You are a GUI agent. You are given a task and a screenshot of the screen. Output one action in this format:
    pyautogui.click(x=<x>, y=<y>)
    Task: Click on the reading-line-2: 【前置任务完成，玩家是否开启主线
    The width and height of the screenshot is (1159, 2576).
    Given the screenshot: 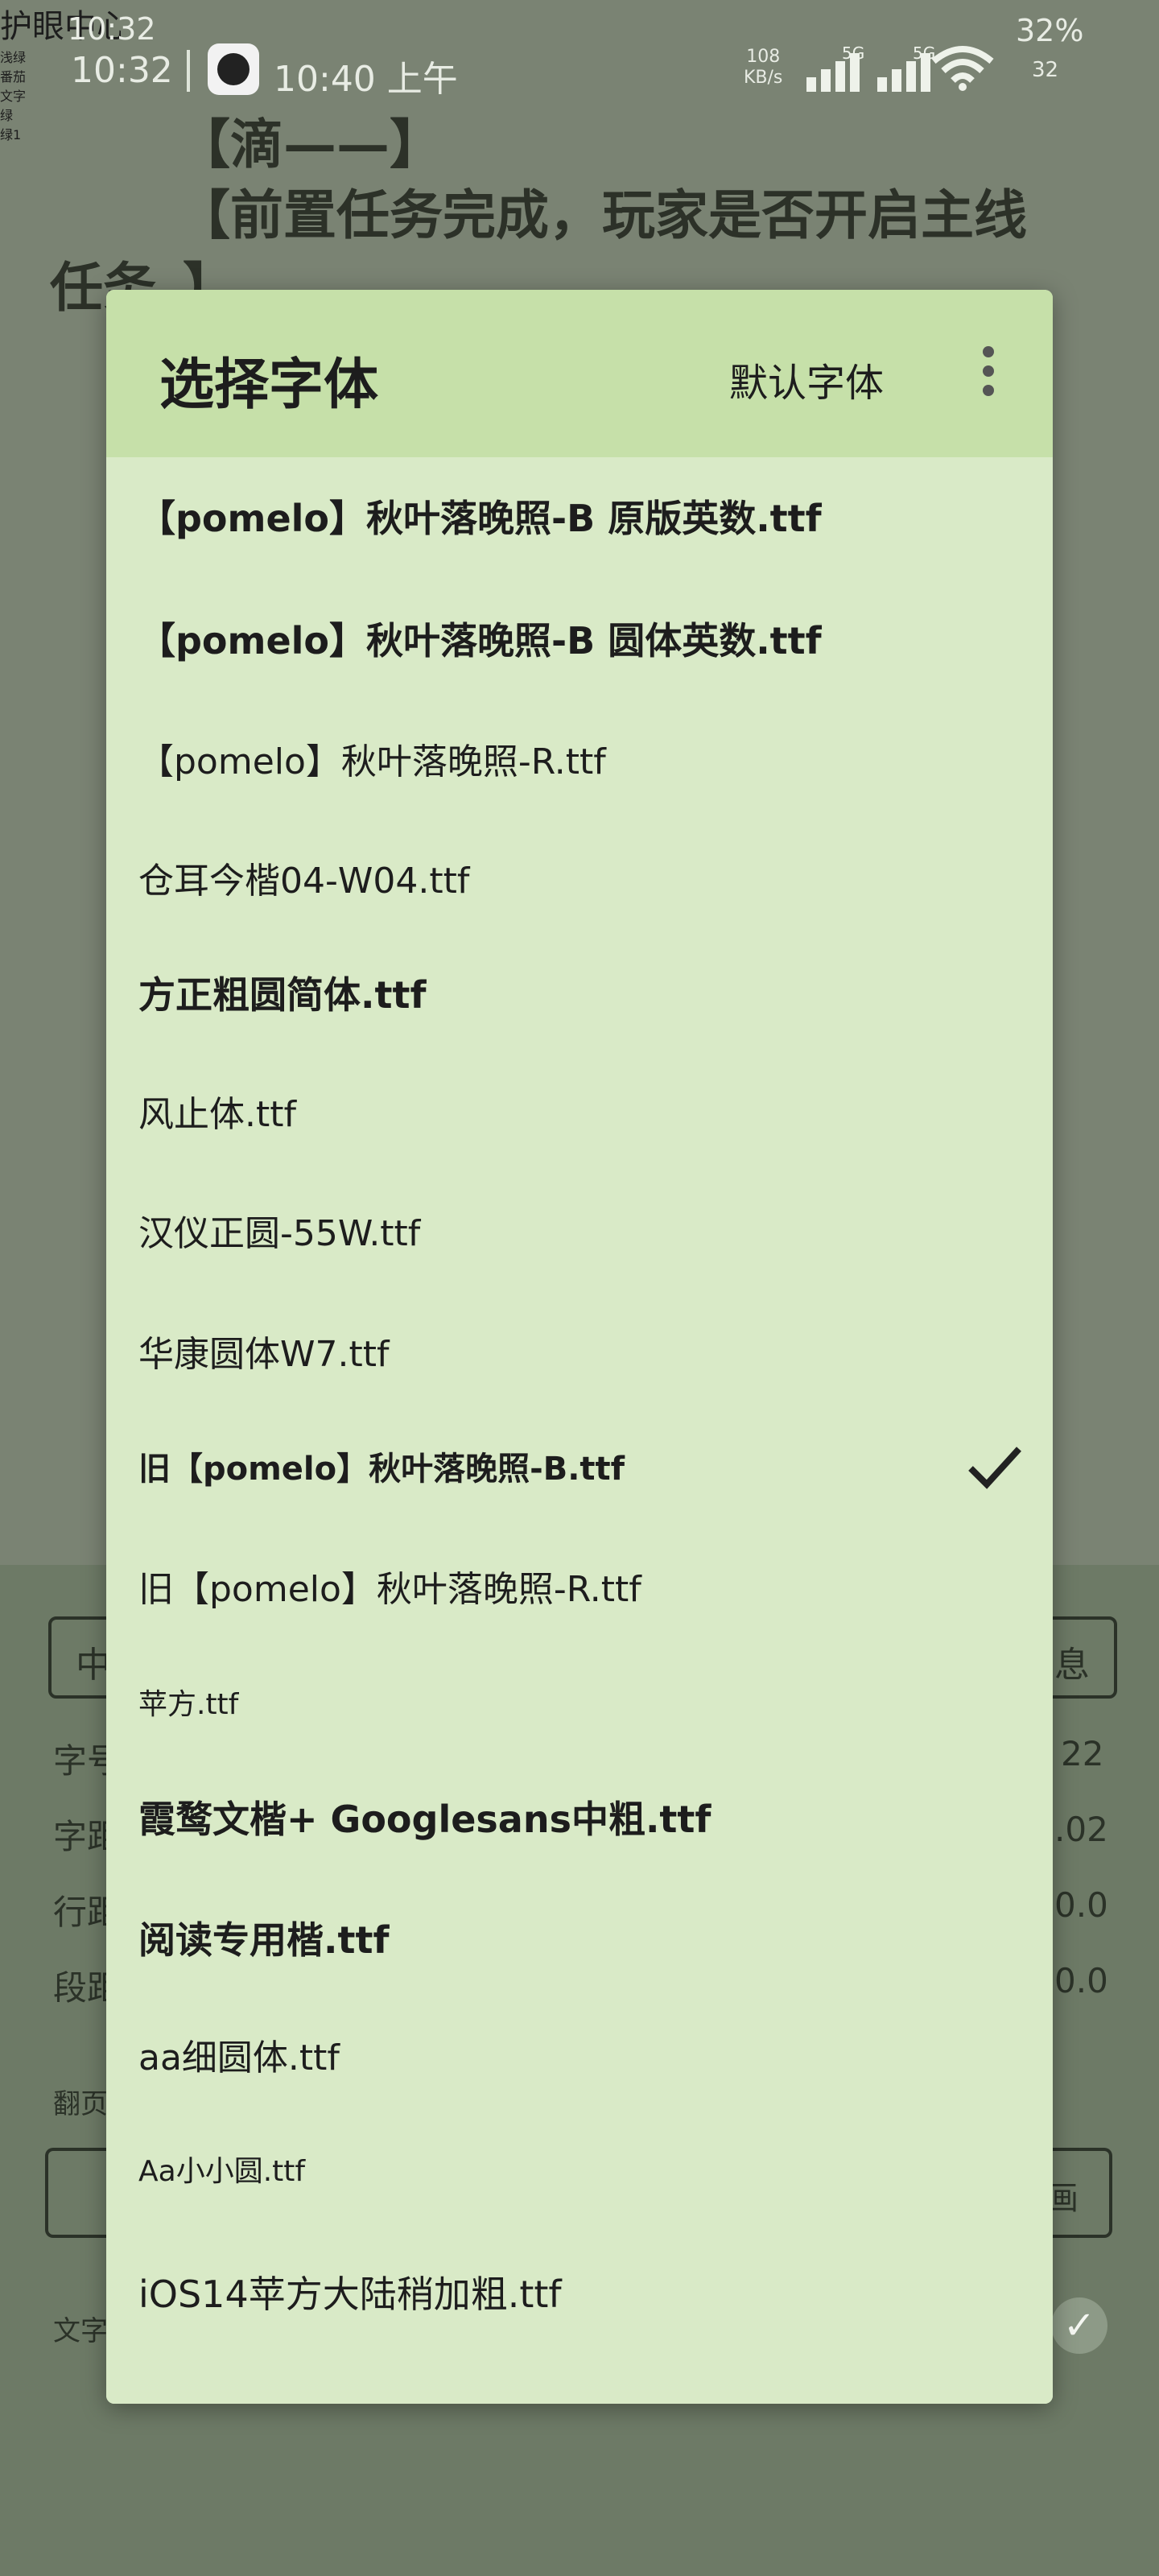 What is the action you would take?
    pyautogui.click(x=602, y=215)
    